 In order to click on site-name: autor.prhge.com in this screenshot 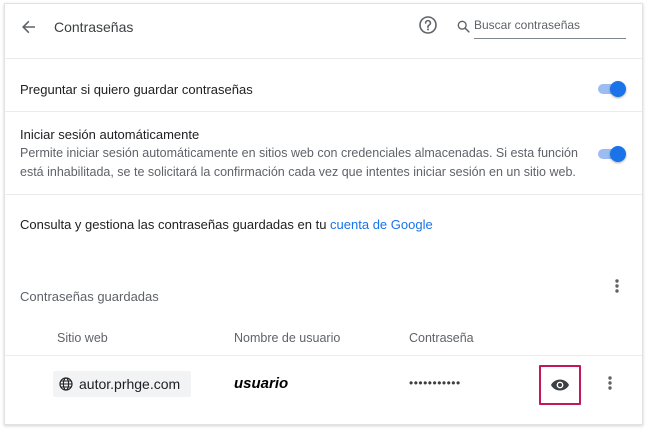, I will do `click(130, 384)`.